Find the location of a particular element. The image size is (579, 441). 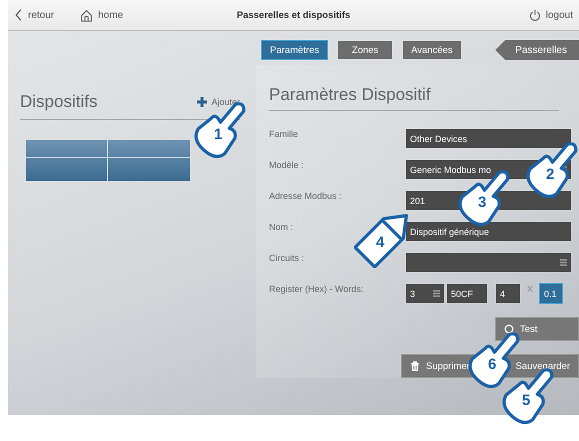

field-label: Register (Hex) - Words: is located at coordinates (316, 289).